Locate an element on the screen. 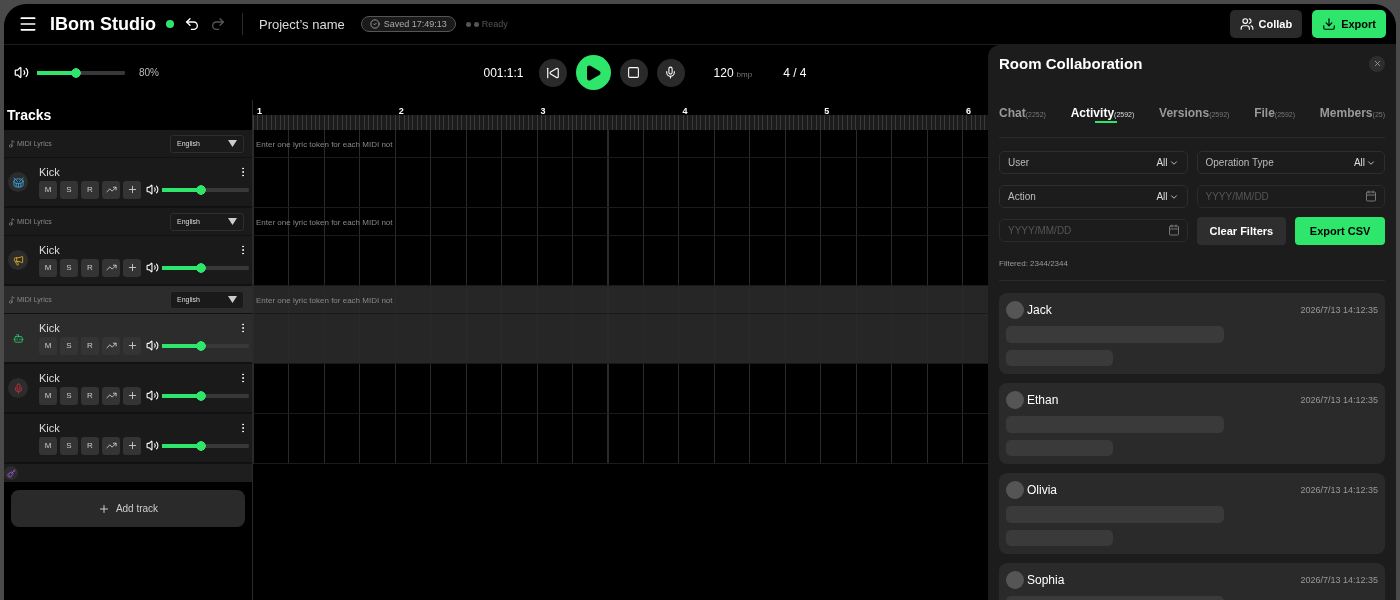 The width and height of the screenshot is (1400, 600). bar-number: 5 is located at coordinates (827, 111).